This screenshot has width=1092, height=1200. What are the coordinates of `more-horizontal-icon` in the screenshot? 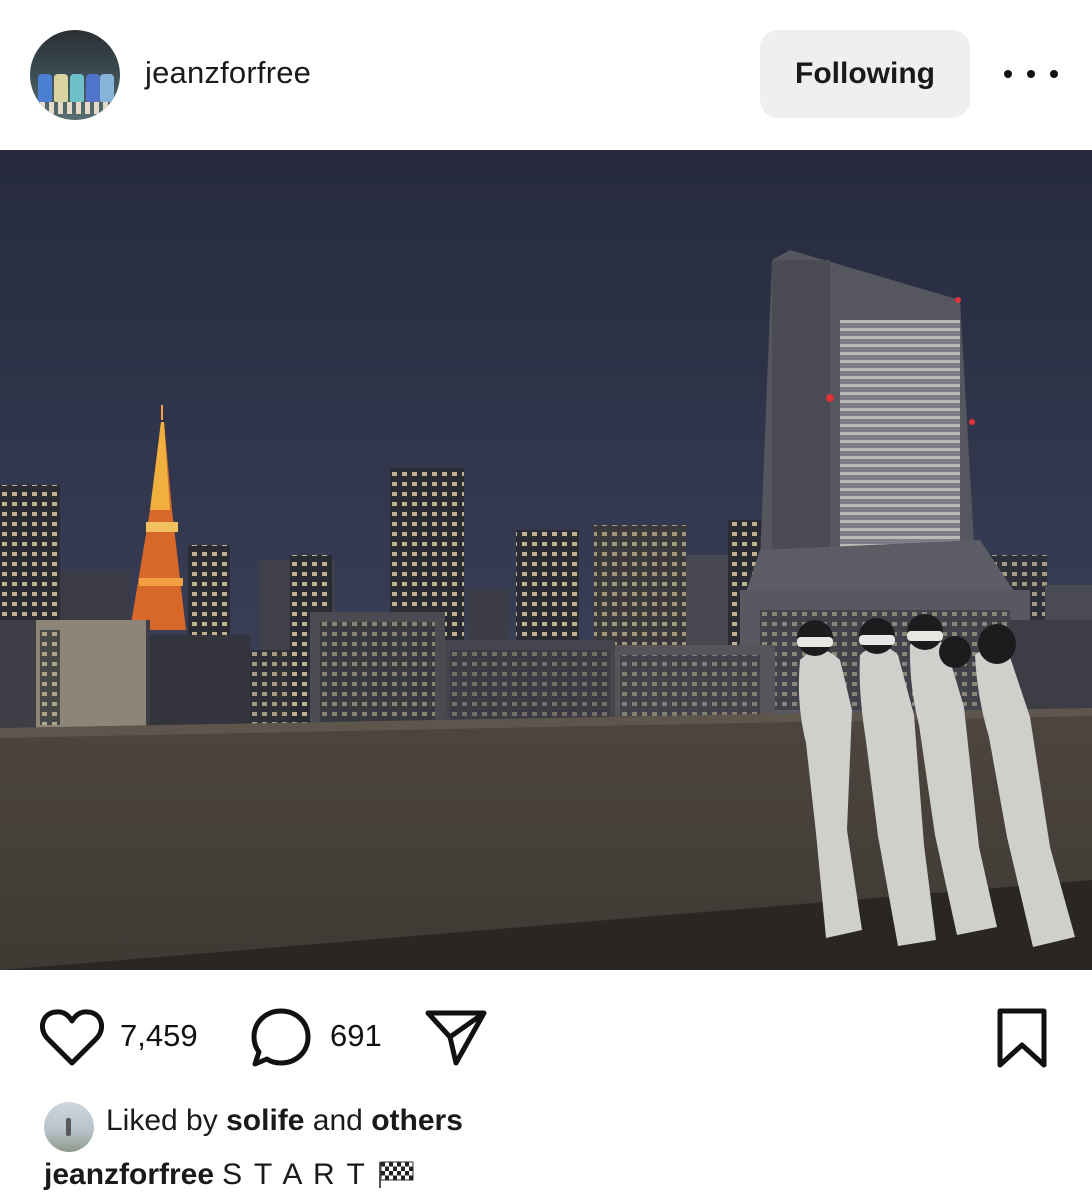 It's located at (1031, 74).